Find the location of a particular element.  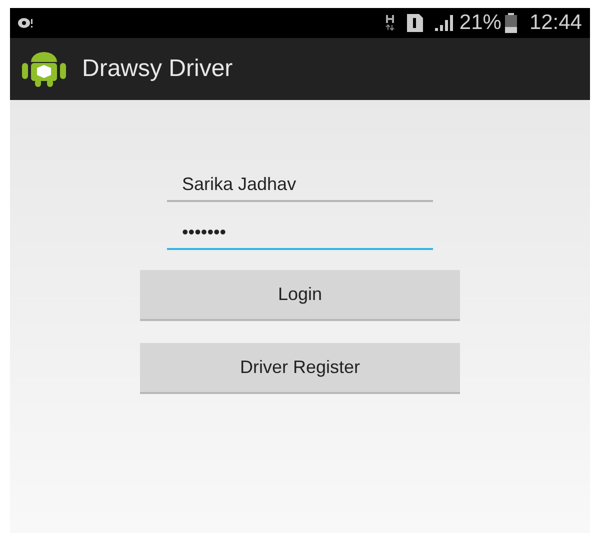

battery-percent: 21% is located at coordinates (480, 23).